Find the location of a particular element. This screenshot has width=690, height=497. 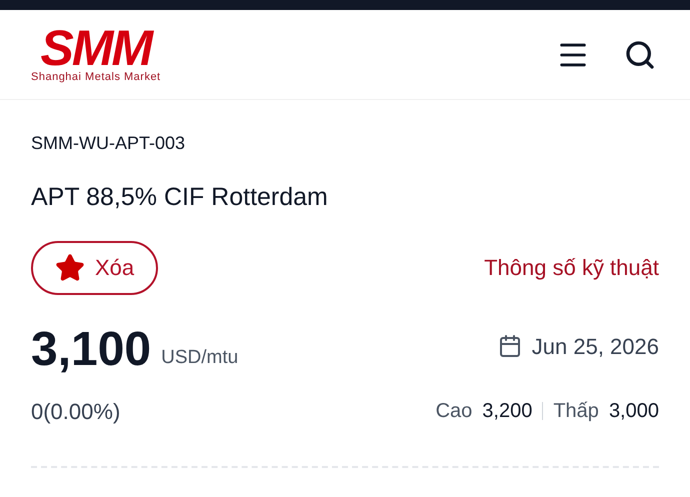

price-value: 3,100 is located at coordinates (91, 349).